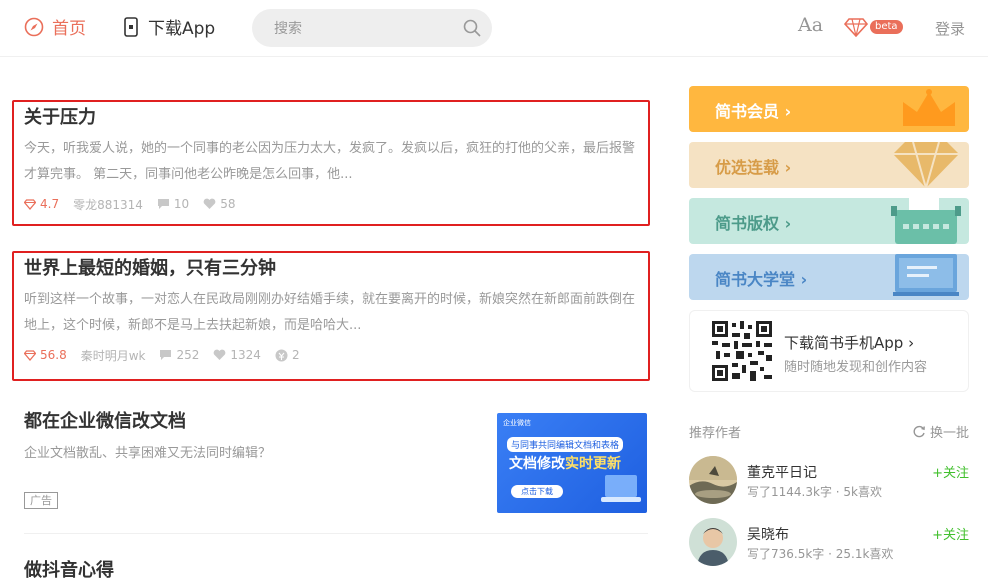  What do you see at coordinates (281, 355) in the screenshot?
I see `reward-coin-icon` at bounding box center [281, 355].